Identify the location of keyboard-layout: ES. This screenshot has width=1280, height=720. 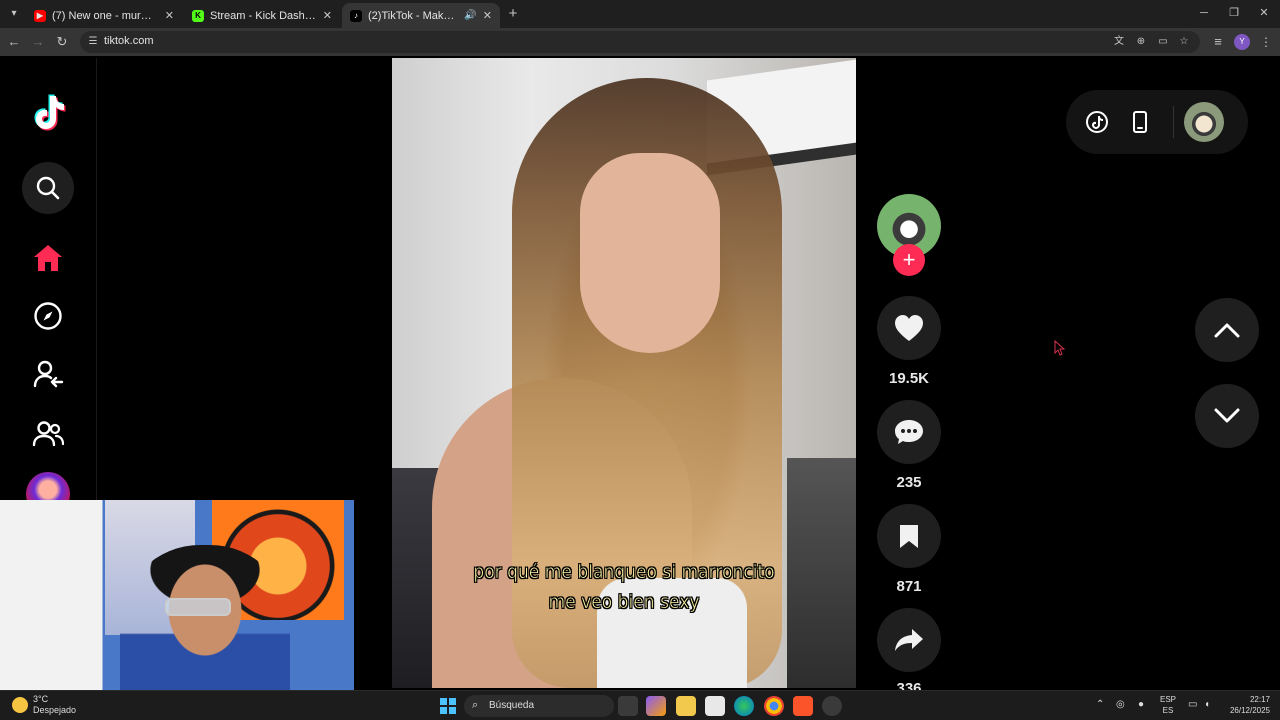
(1168, 710).